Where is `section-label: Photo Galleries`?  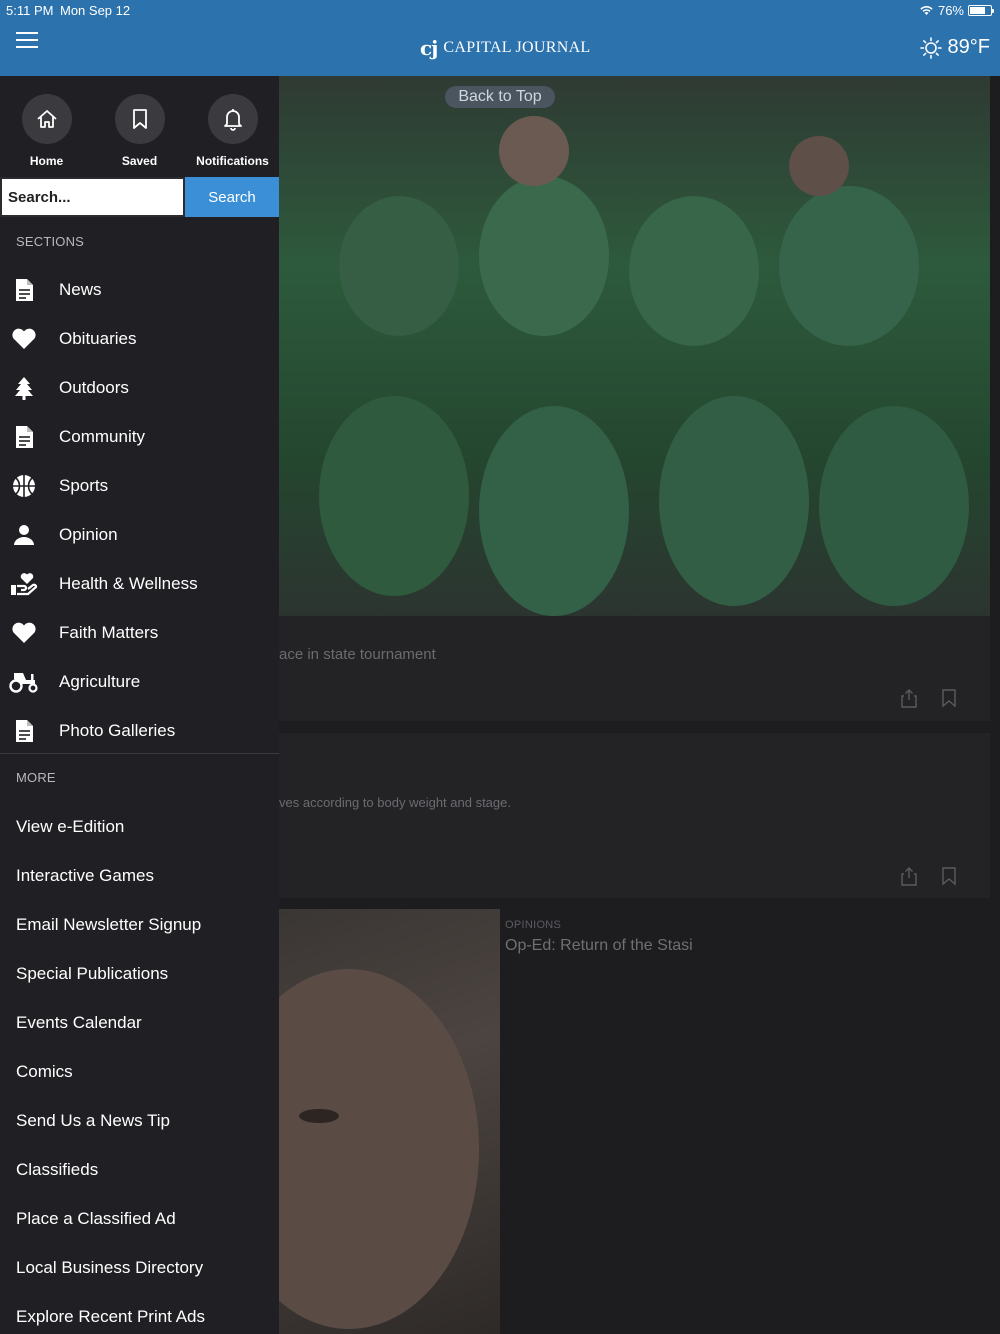
section-label: Photo Galleries is located at coordinates (117, 730).